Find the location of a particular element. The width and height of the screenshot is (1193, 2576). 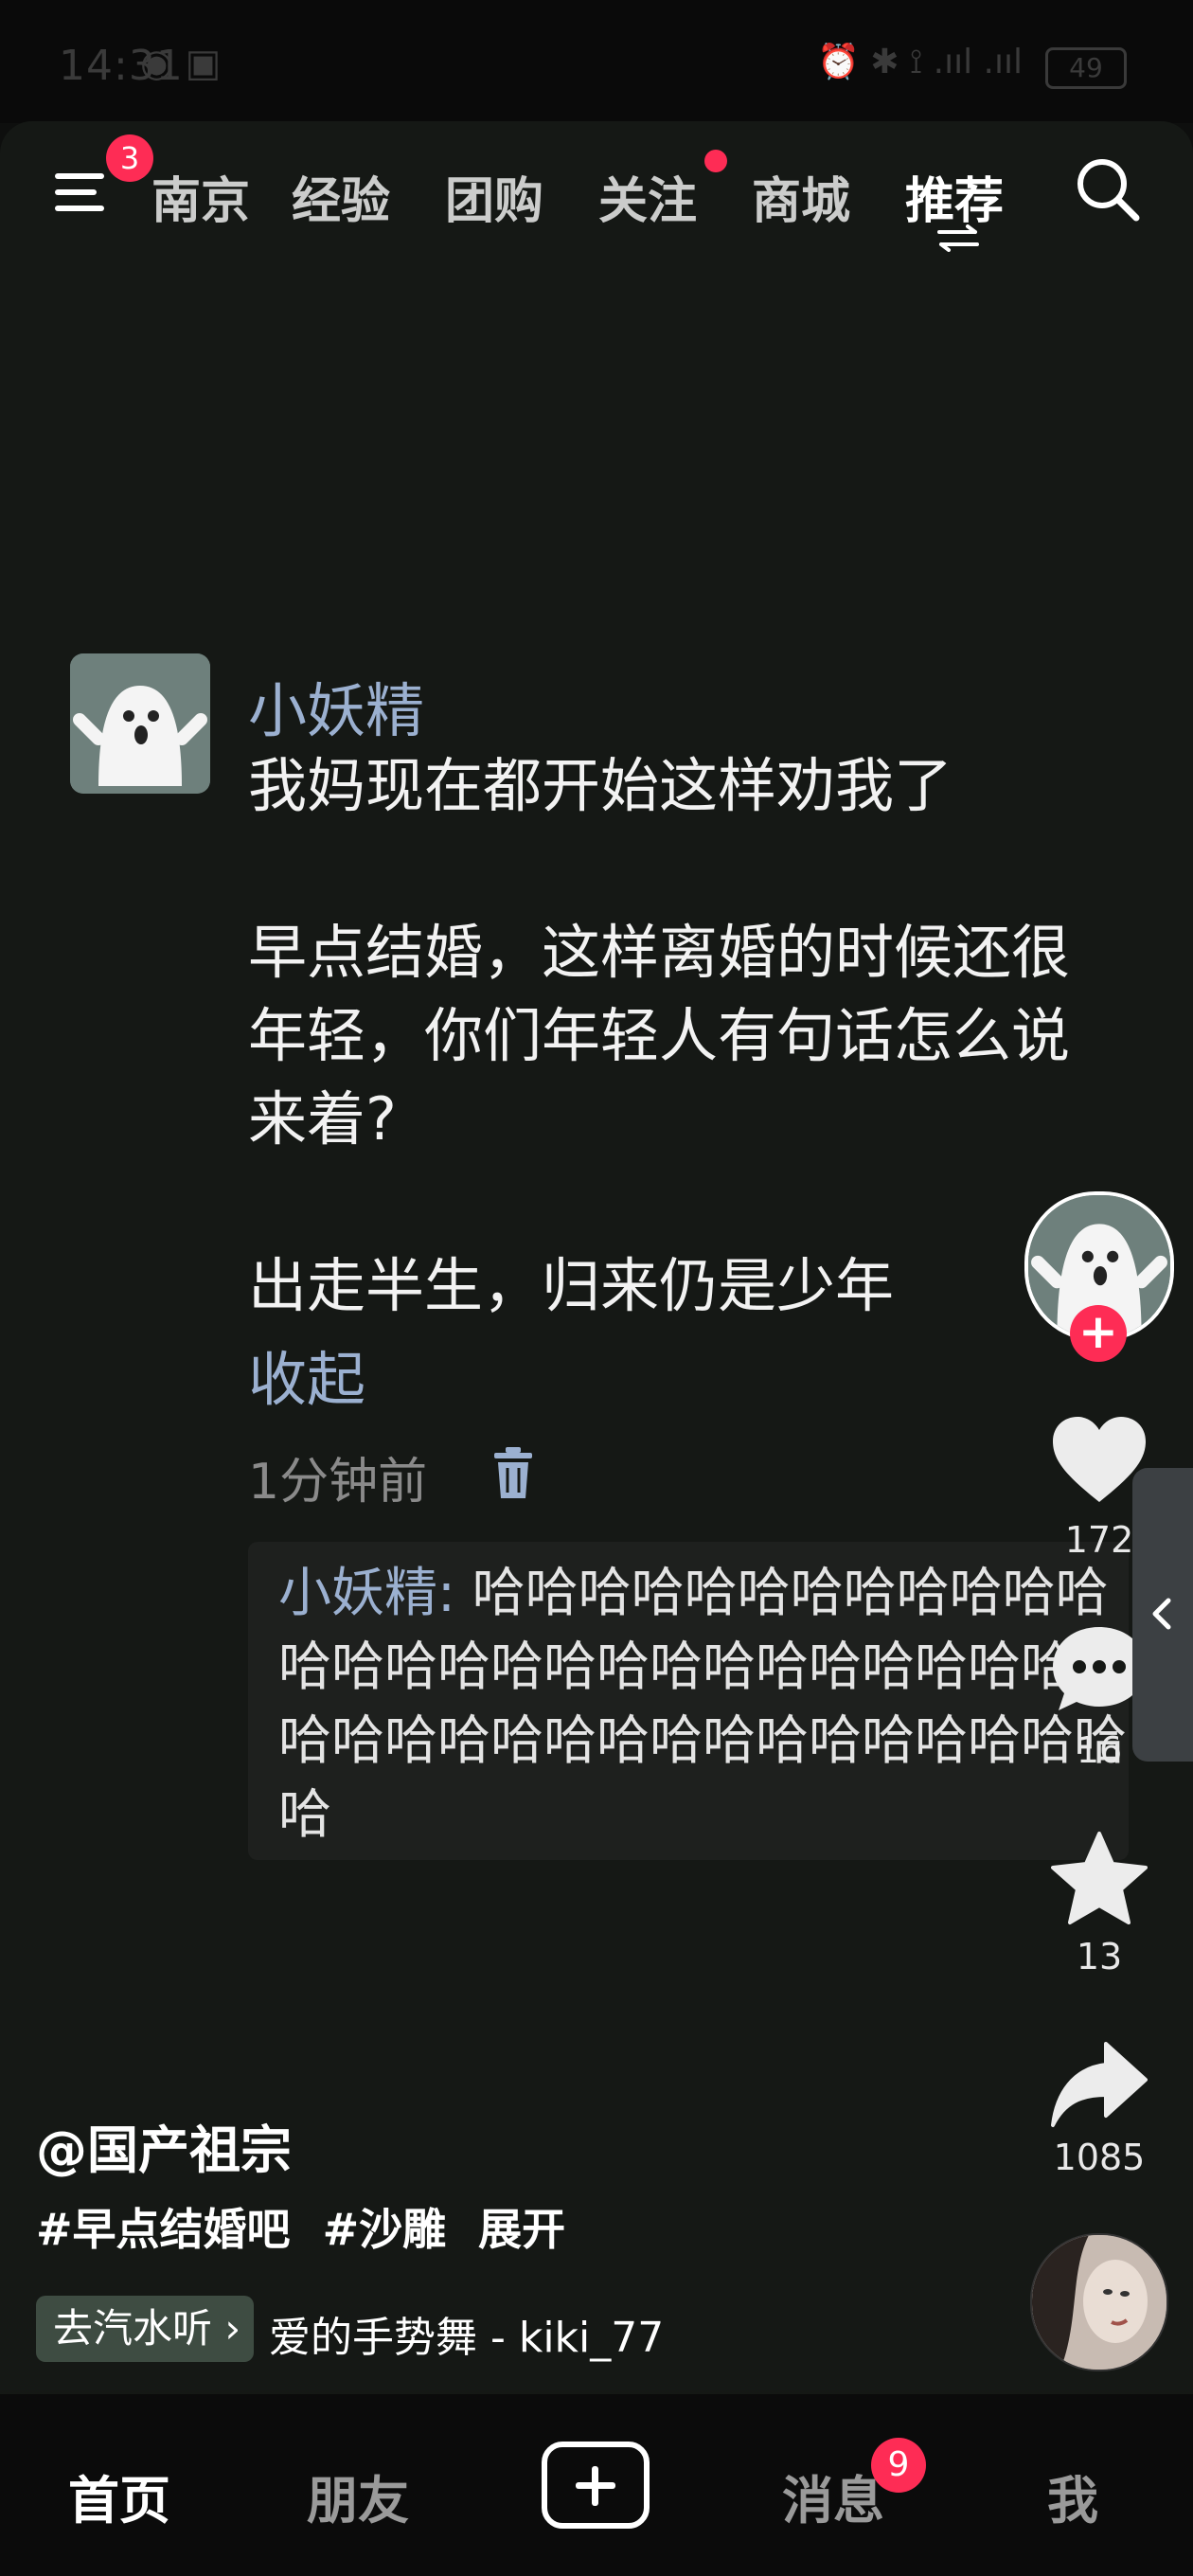

expand-link: 展开 is located at coordinates (521, 2229).